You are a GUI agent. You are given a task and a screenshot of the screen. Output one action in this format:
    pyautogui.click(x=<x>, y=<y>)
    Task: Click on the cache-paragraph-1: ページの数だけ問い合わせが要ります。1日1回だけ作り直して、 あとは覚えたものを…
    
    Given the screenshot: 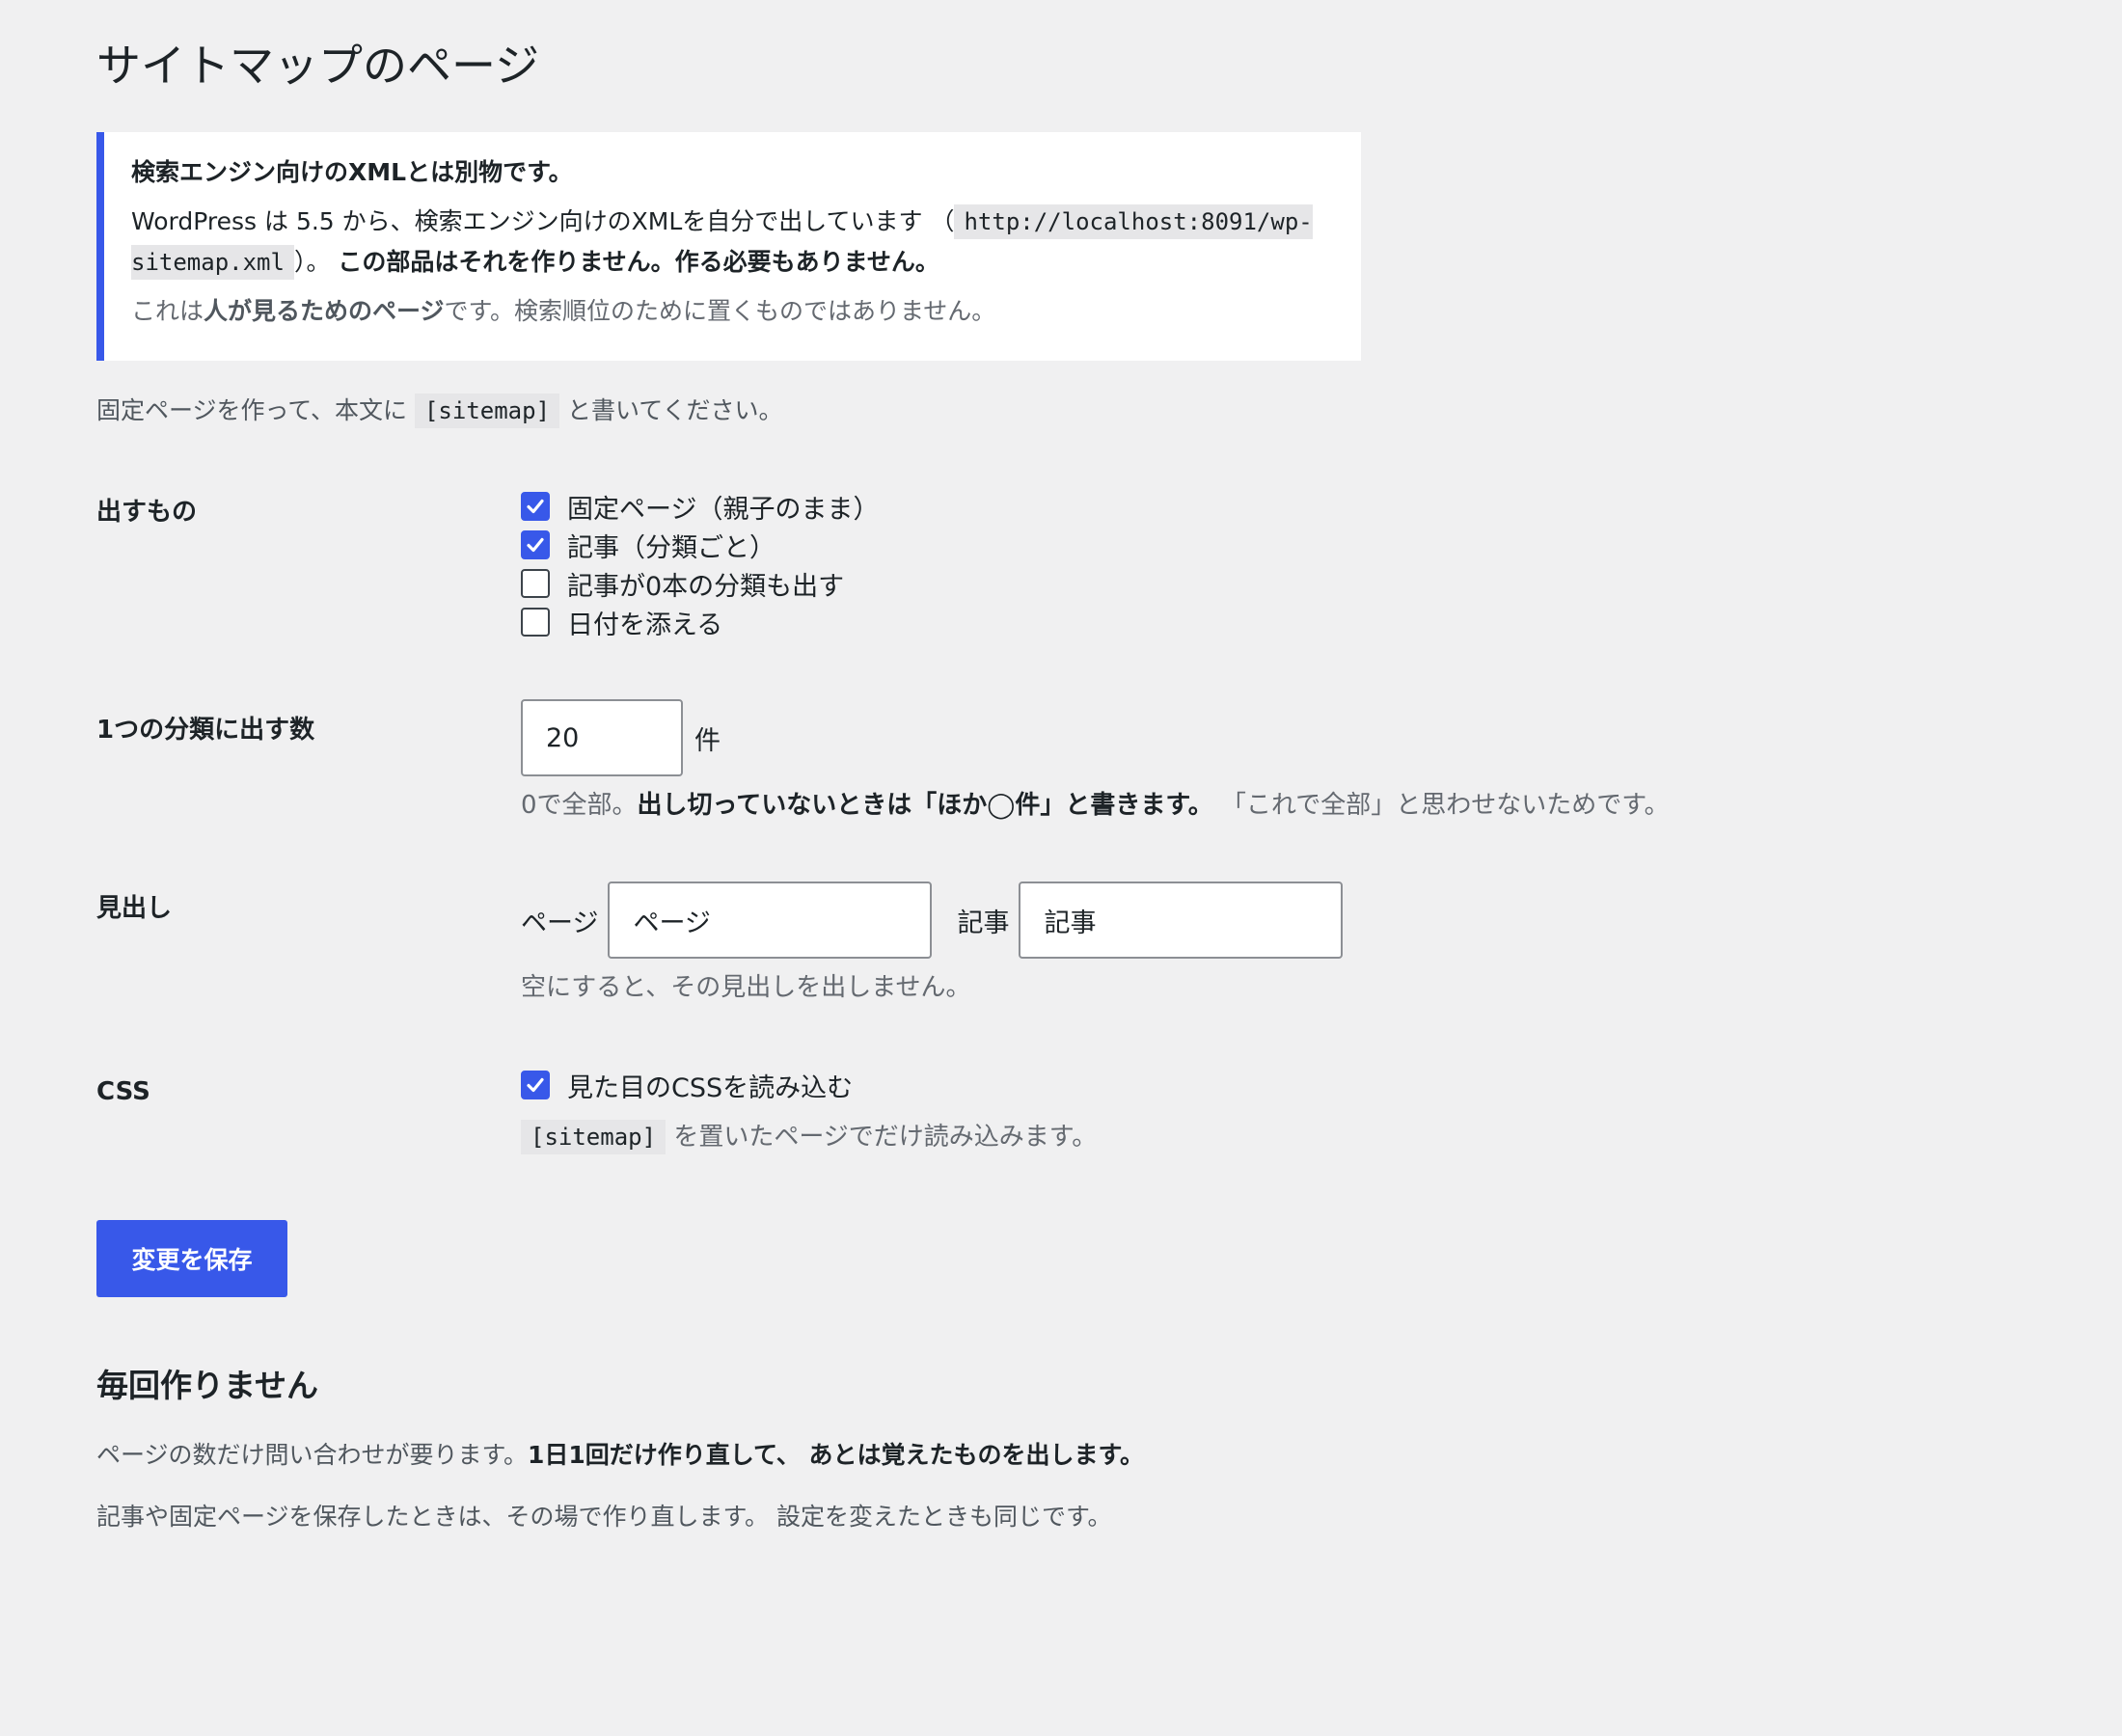 What is the action you would take?
    pyautogui.click(x=620, y=1456)
    